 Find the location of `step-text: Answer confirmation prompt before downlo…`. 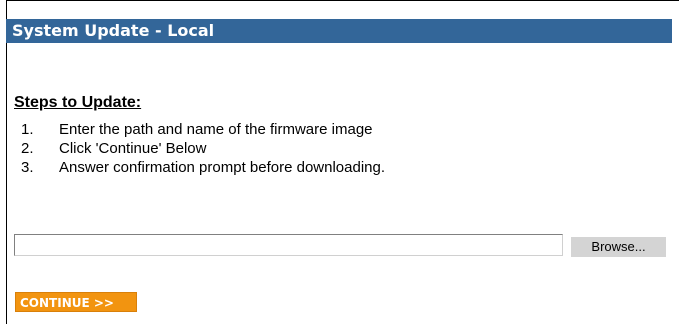

step-text: Answer confirmation prompt before downlo… is located at coordinates (222, 167).